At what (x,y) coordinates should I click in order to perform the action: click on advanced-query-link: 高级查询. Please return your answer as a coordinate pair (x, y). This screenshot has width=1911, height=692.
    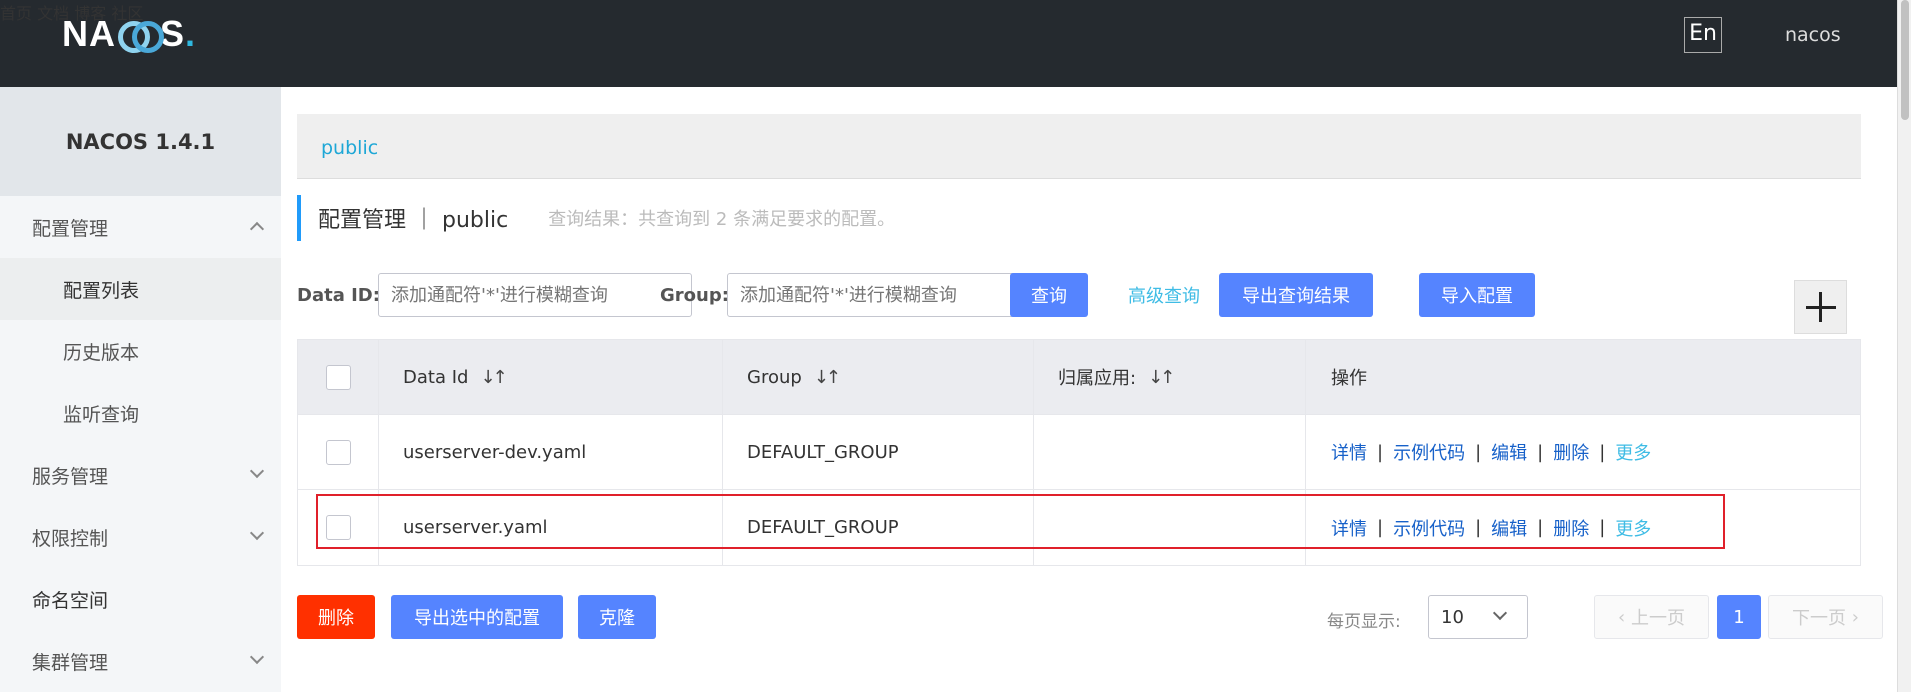
    Looking at the image, I should click on (1164, 295).